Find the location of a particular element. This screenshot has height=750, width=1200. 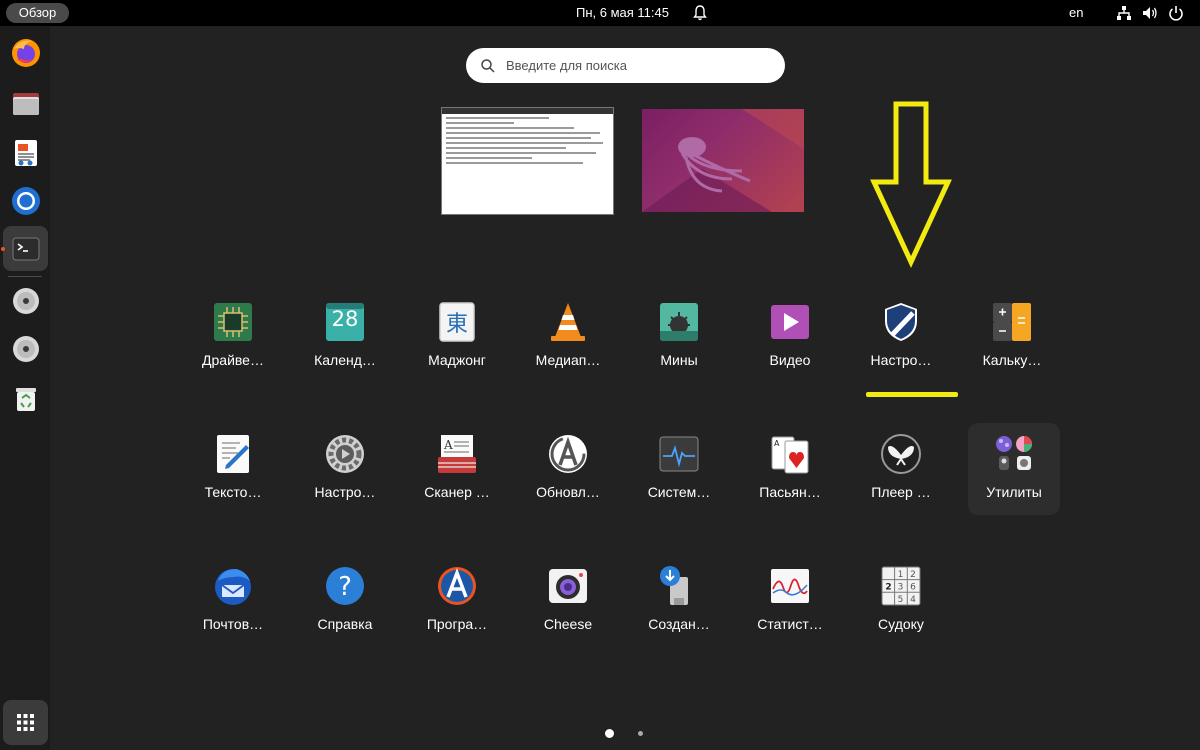

app-label: Справка is located at coordinates (345, 624).